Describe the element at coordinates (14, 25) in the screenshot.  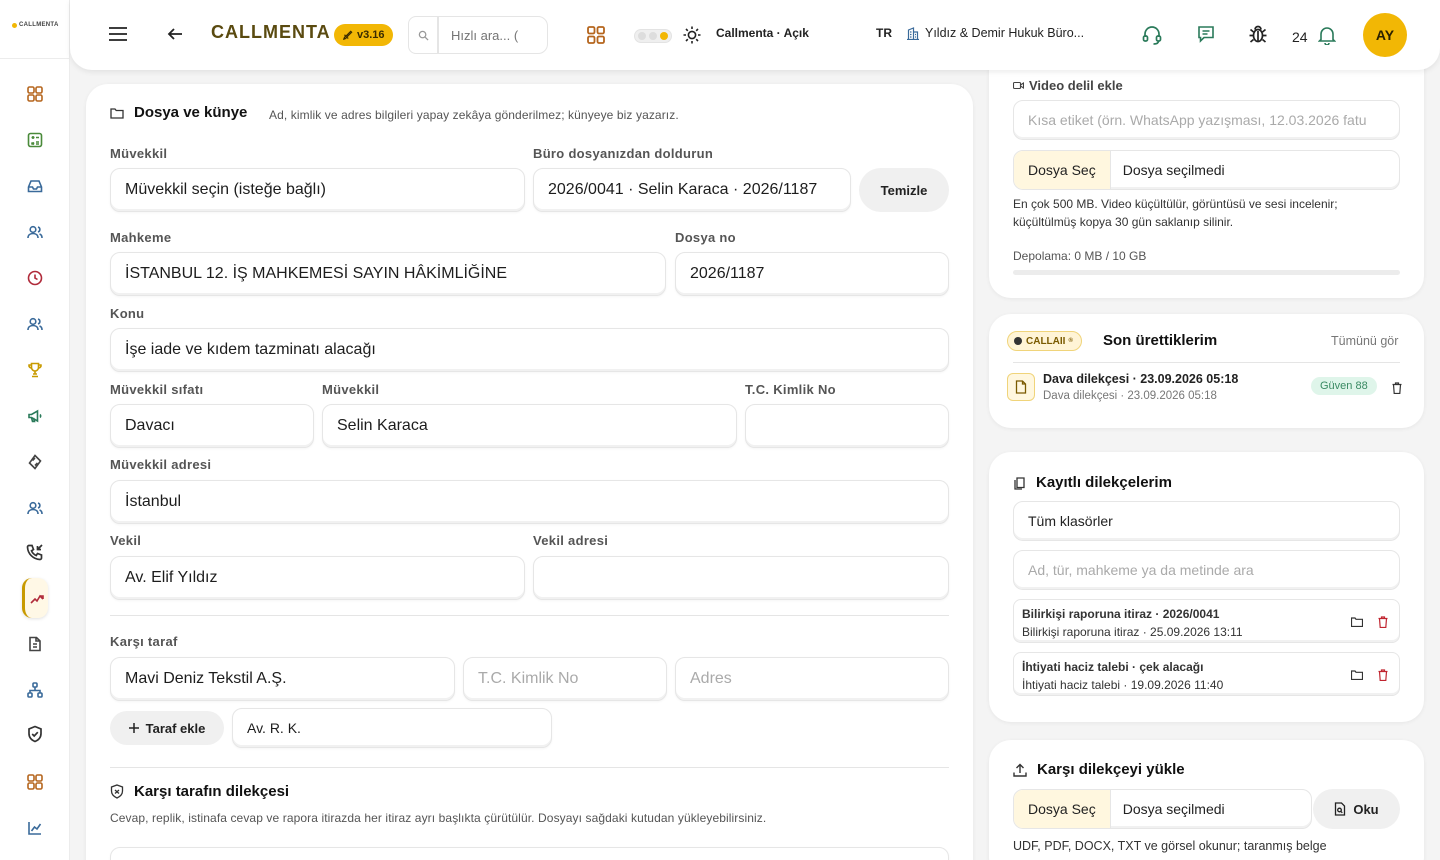
I see `logo-mark-icon` at that location.